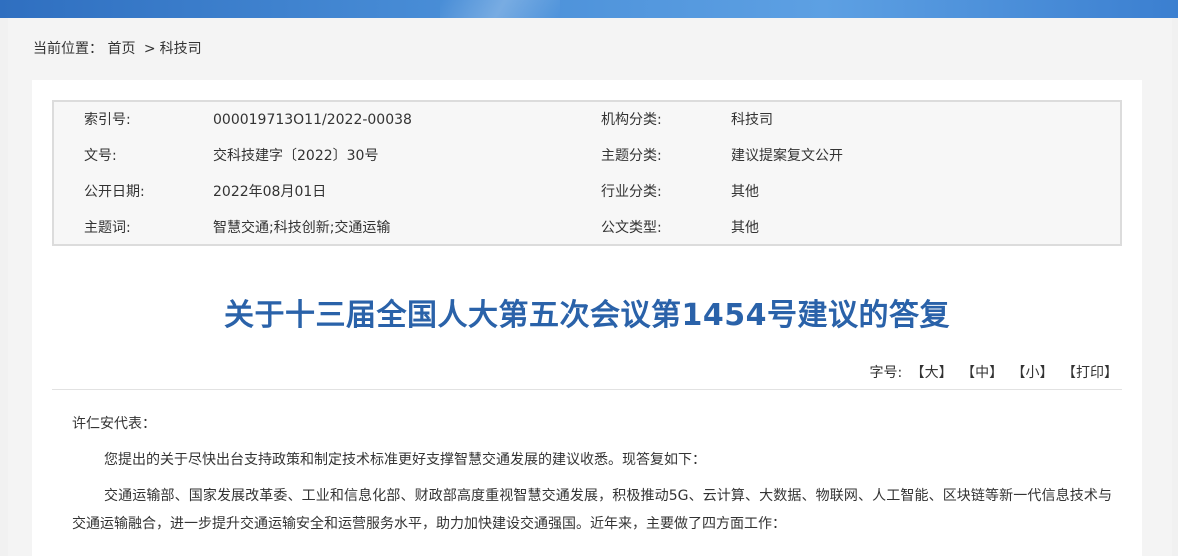 Image resolution: width=1178 pixels, height=556 pixels. I want to click on document-title: 关于十三届全国人大第五次会议第1454号建议的答复, so click(587, 315).